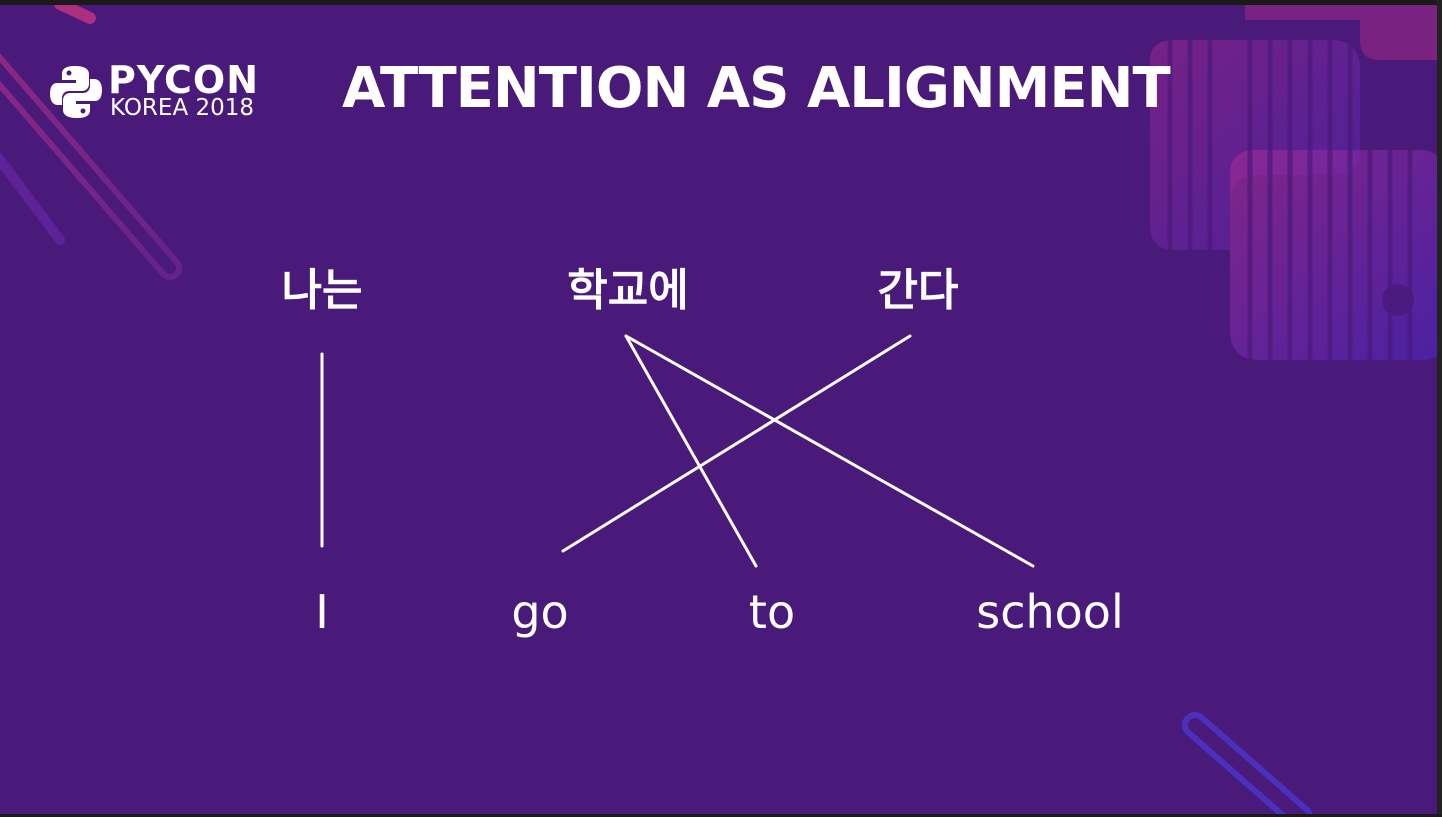 The width and height of the screenshot is (1442, 817). What do you see at coordinates (721, 2) in the screenshot?
I see `window-top-border` at bounding box center [721, 2].